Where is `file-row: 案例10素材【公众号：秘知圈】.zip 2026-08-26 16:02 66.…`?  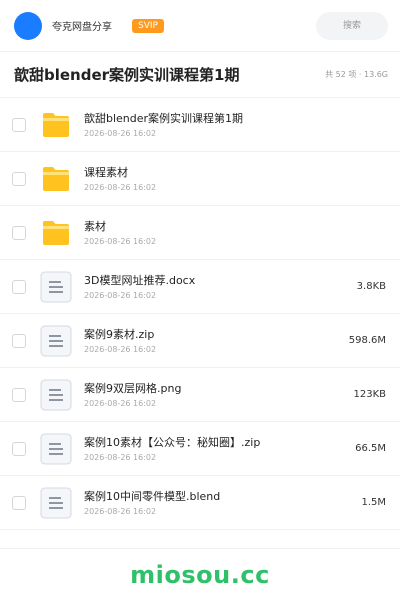
file-row: 案例10素材【公众号：秘知圈】.zip 2026-08-26 16:02 66.… is located at coordinates (200, 449).